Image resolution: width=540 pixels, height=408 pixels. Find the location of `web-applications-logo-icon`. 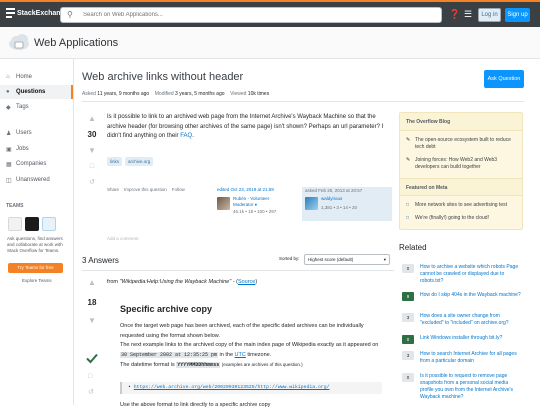

web-applications-logo-icon is located at coordinates (19, 42).